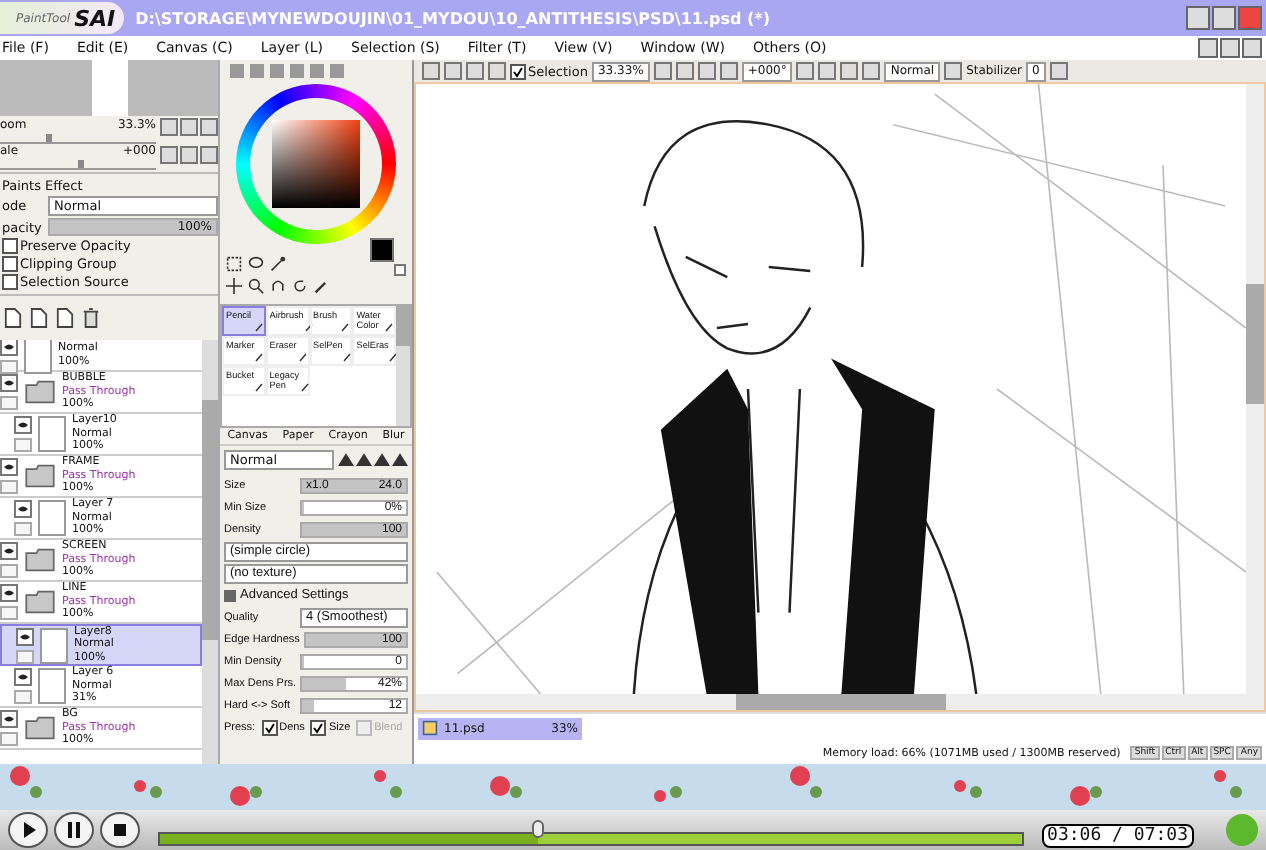  I want to click on maximize-button, so click(1224, 18).